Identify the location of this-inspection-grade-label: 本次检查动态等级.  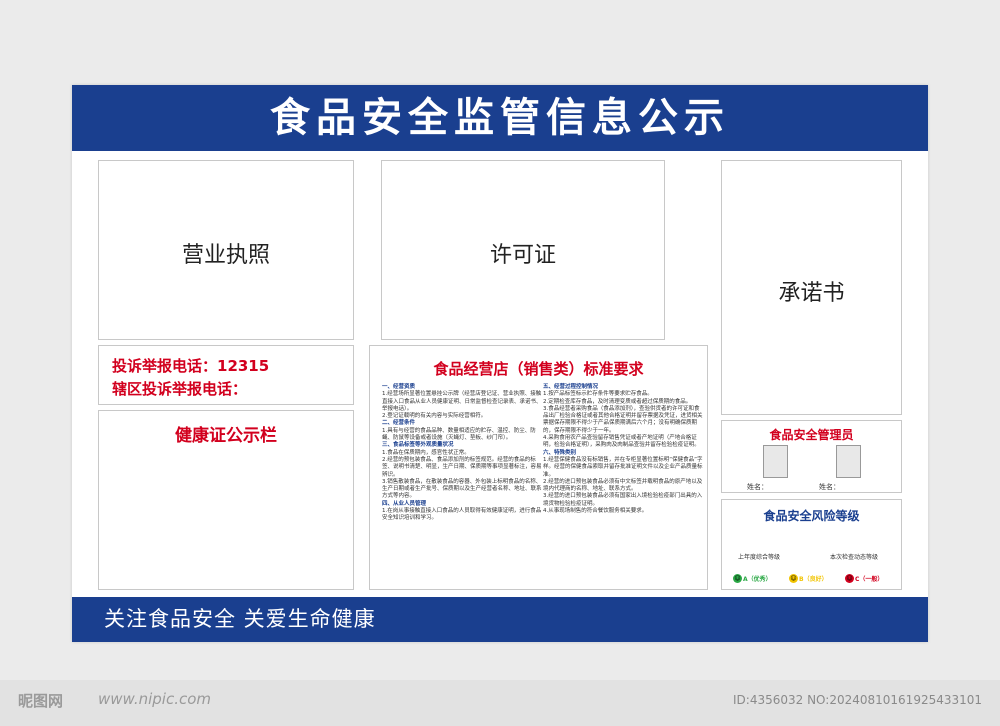
(854, 557).